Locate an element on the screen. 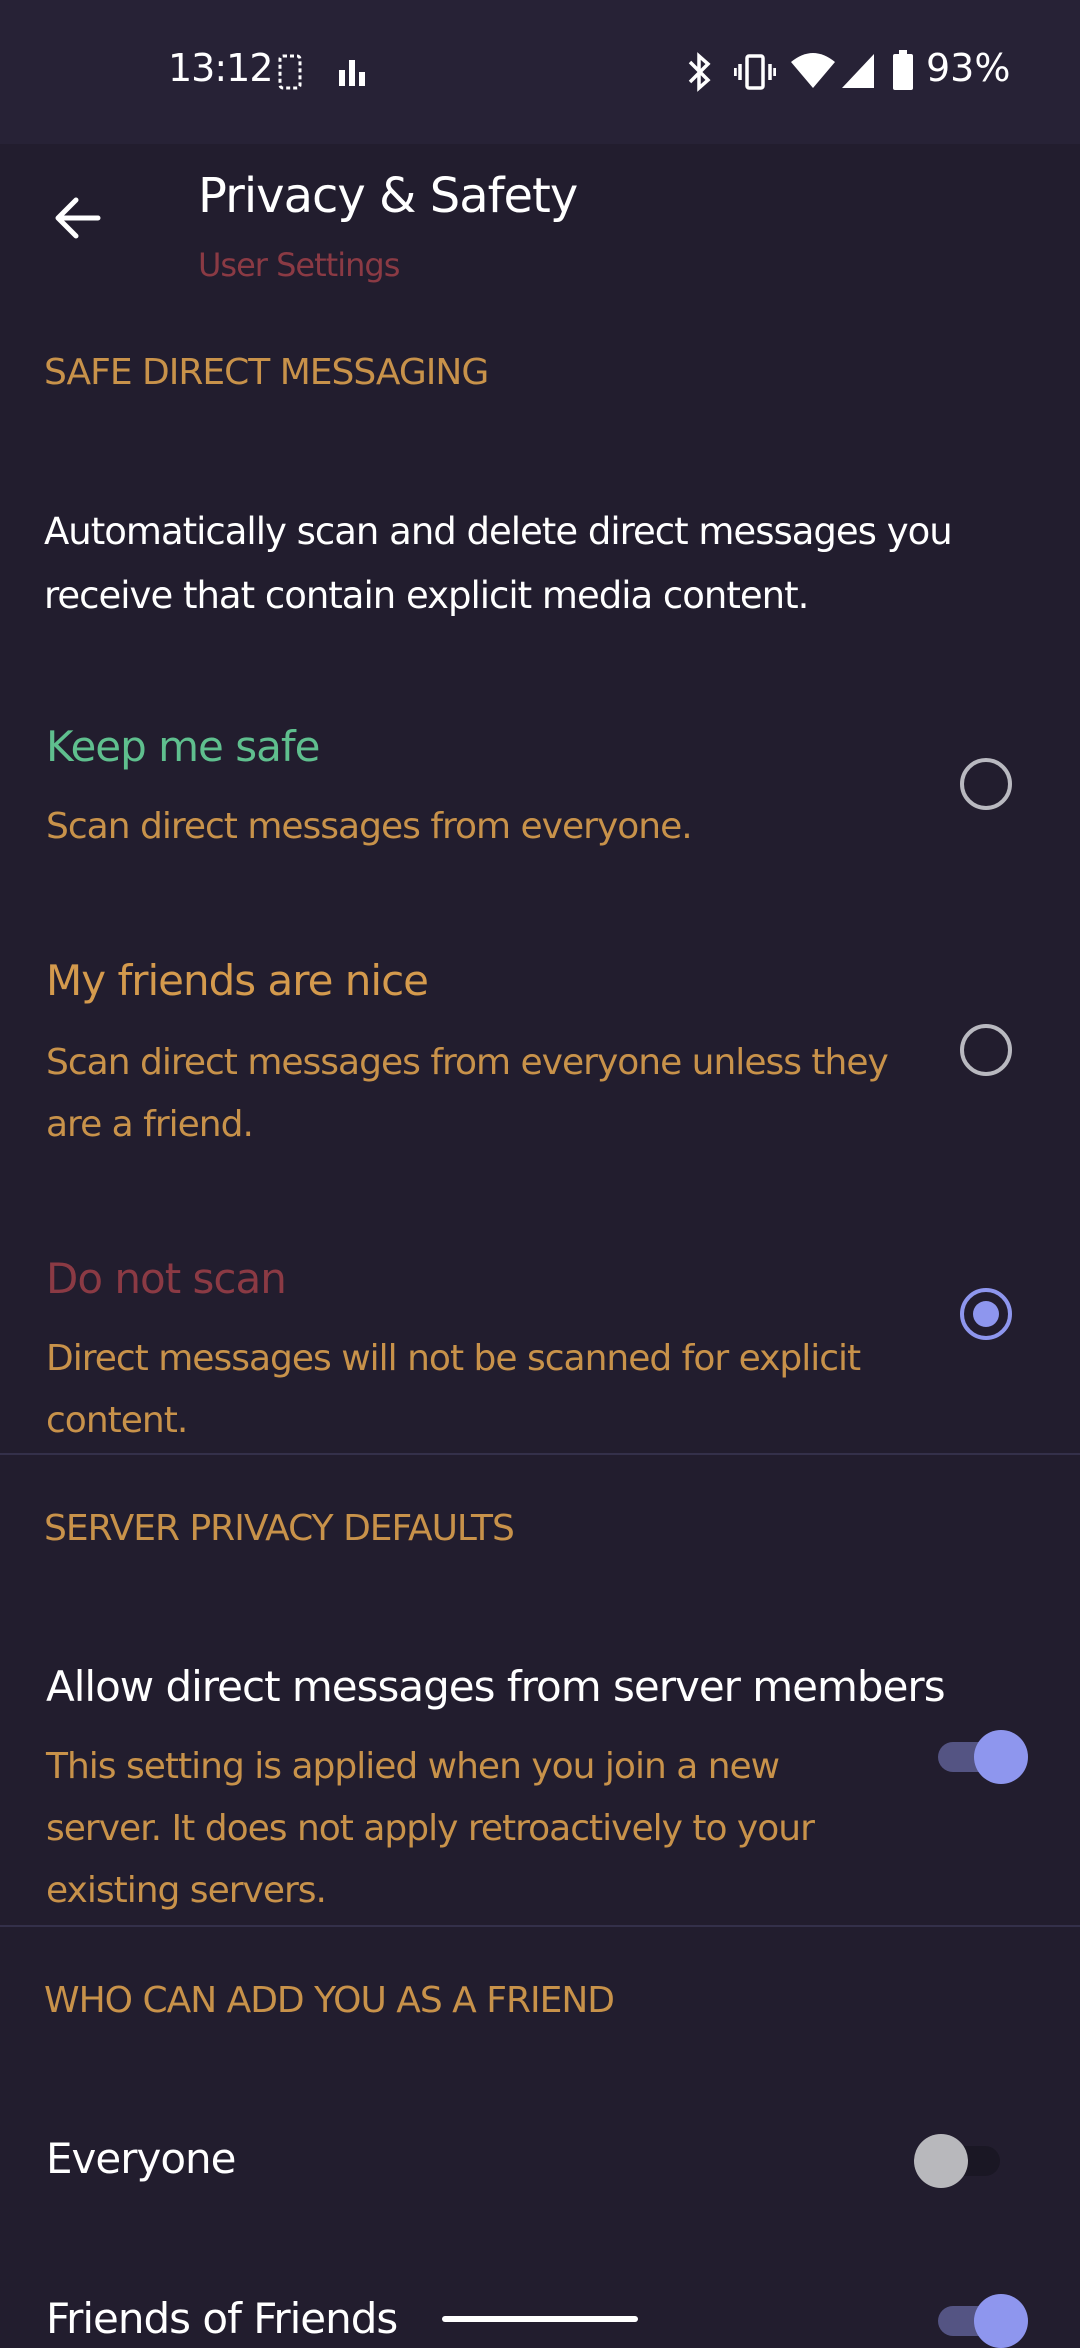 The width and height of the screenshot is (1080, 2348). bluetooth-icon is located at coordinates (699, 72).